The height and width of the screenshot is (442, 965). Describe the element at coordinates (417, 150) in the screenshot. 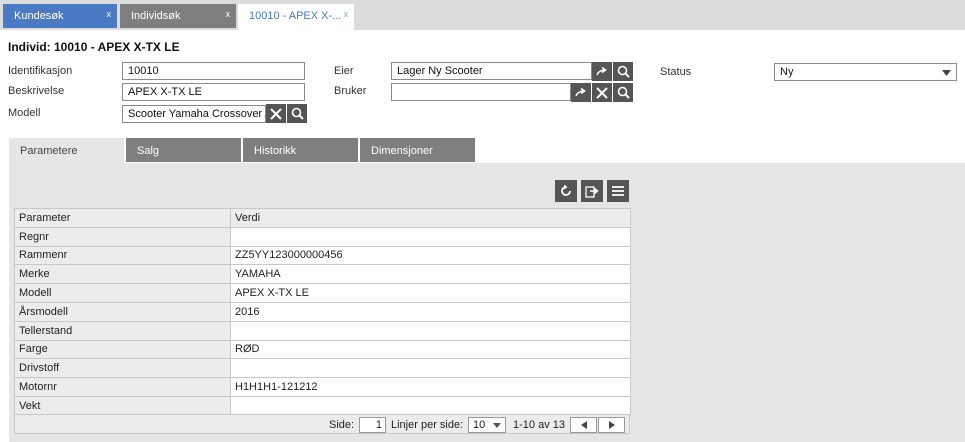

I see `tab-dimensjoner: Dimensjoner` at that location.